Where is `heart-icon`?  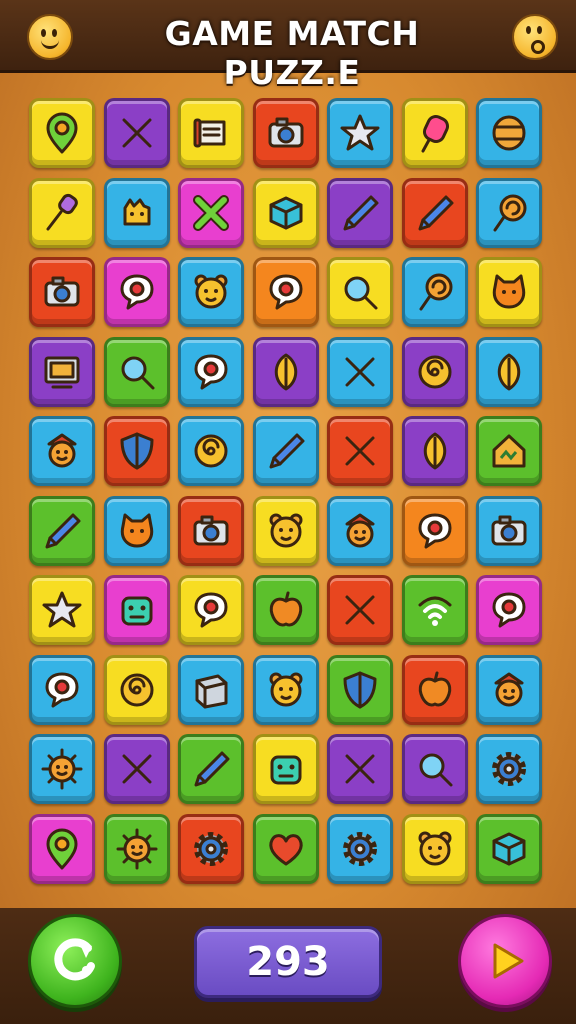
heart-icon is located at coordinates (285, 849).